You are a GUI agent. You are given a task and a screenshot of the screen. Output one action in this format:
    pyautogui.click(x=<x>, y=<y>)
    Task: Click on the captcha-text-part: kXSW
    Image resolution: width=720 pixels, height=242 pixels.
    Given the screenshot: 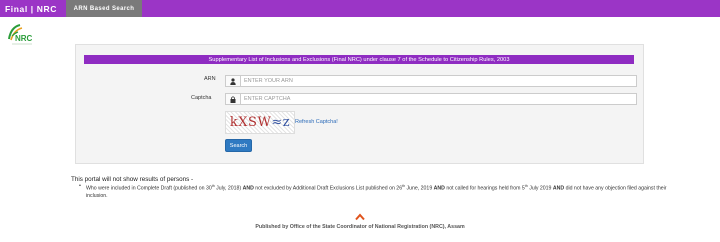 What is the action you would take?
    pyautogui.click(x=250, y=122)
    